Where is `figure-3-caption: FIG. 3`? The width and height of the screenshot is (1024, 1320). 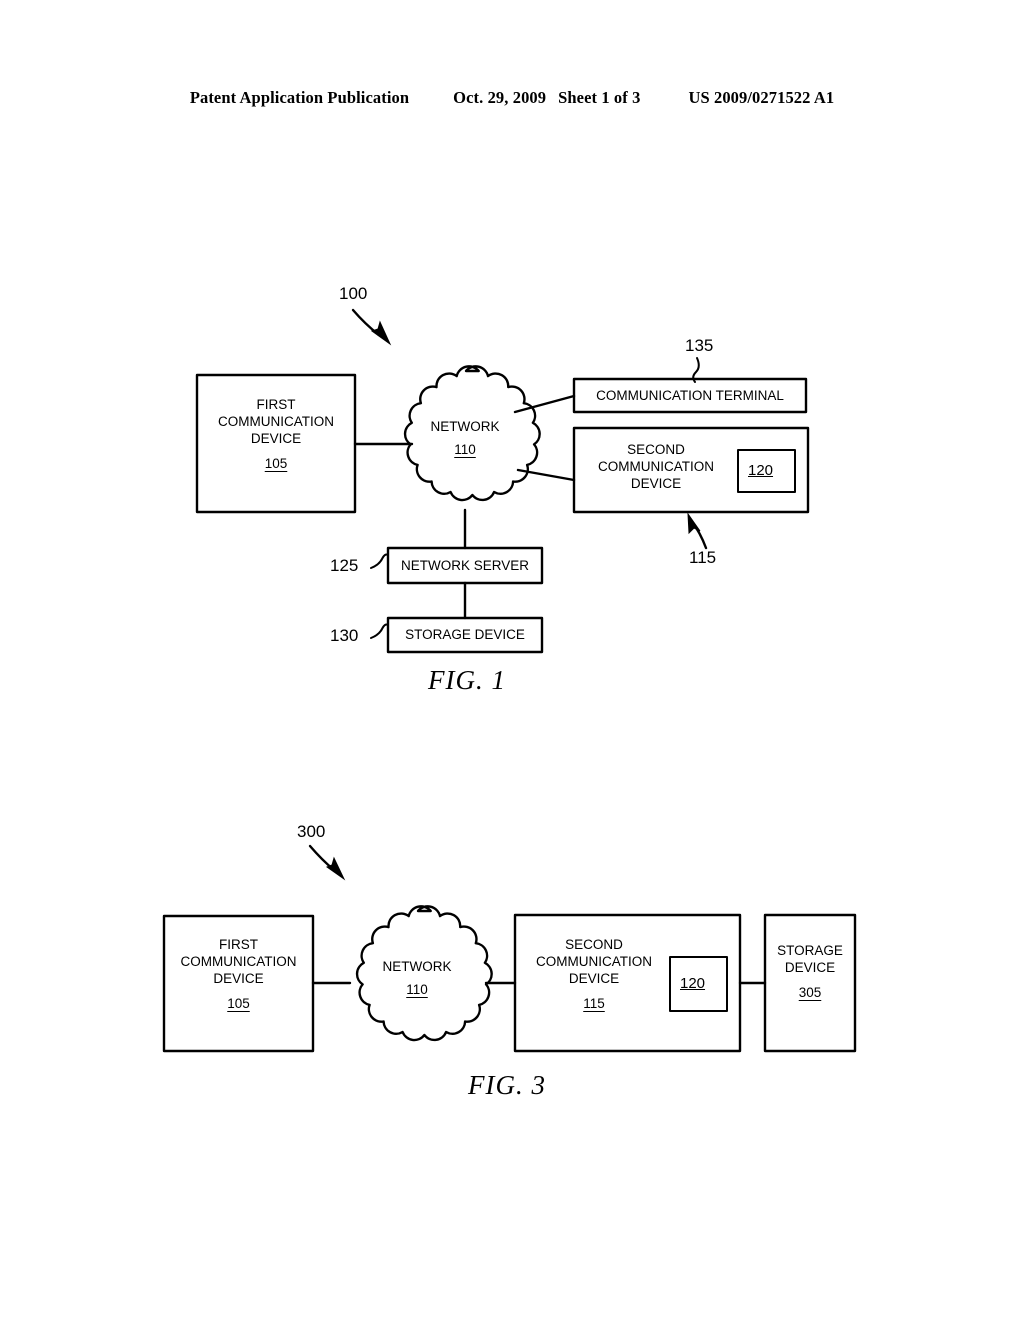
figure-3-caption: FIG. 3 is located at coordinates (507, 1085).